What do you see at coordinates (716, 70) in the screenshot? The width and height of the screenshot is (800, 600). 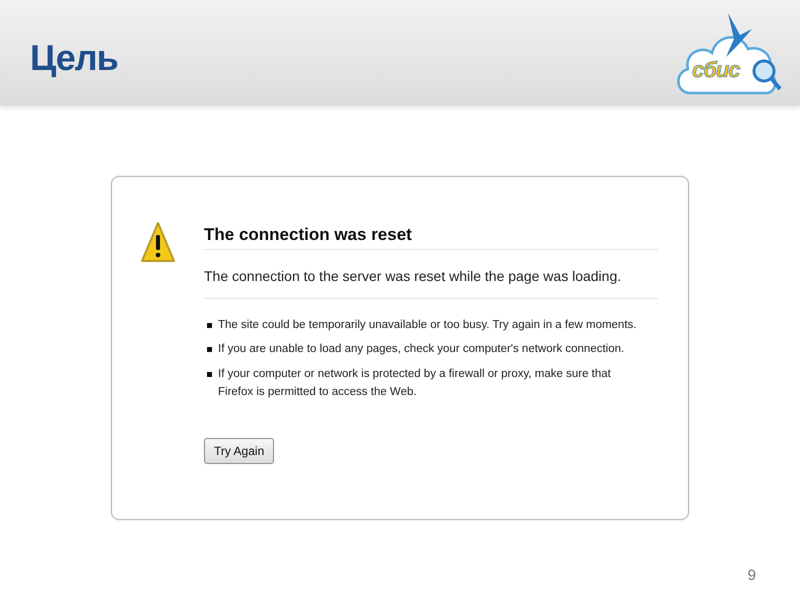 I see `logo-text: сбис` at bounding box center [716, 70].